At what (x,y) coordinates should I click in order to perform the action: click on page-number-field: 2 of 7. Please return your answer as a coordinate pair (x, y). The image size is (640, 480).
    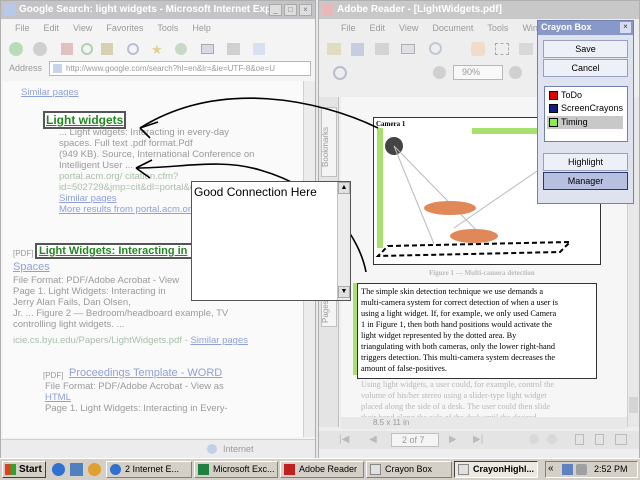
    Looking at the image, I should click on (415, 440).